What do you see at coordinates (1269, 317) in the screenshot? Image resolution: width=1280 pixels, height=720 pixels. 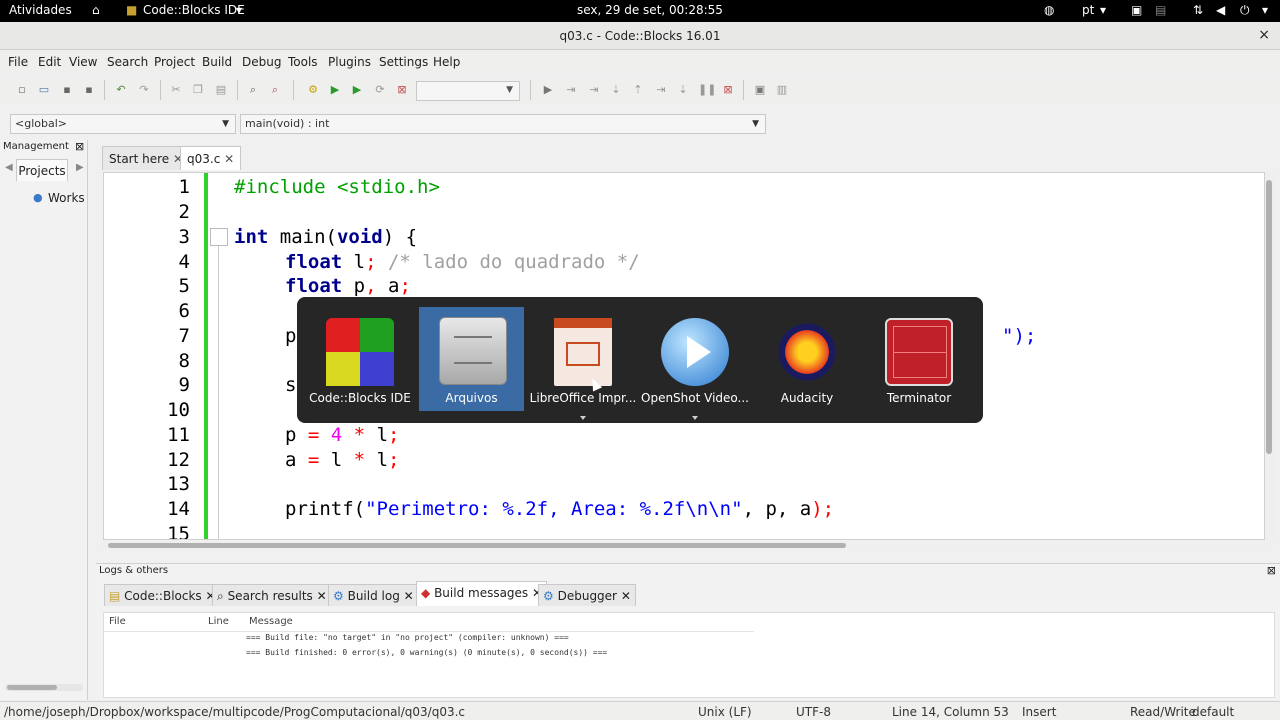 I see `vertical-scroll-thumb` at bounding box center [1269, 317].